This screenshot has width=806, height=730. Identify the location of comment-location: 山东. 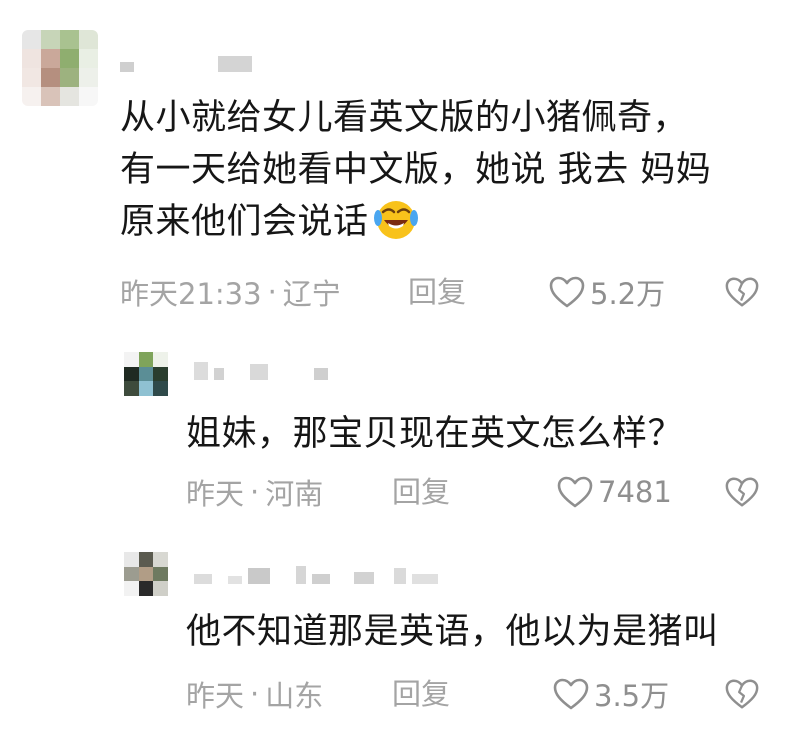
(294, 696).